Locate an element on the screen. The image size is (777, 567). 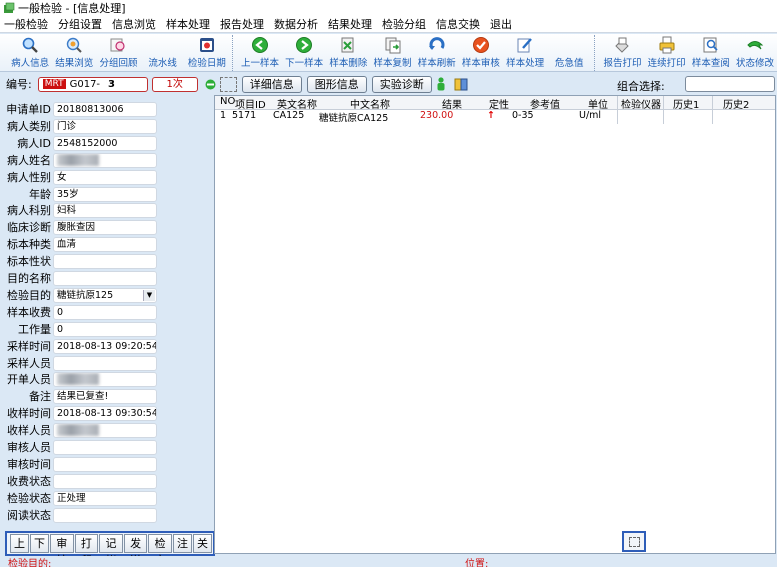
graph-info-button: 图形信息 is located at coordinates (336, 84).